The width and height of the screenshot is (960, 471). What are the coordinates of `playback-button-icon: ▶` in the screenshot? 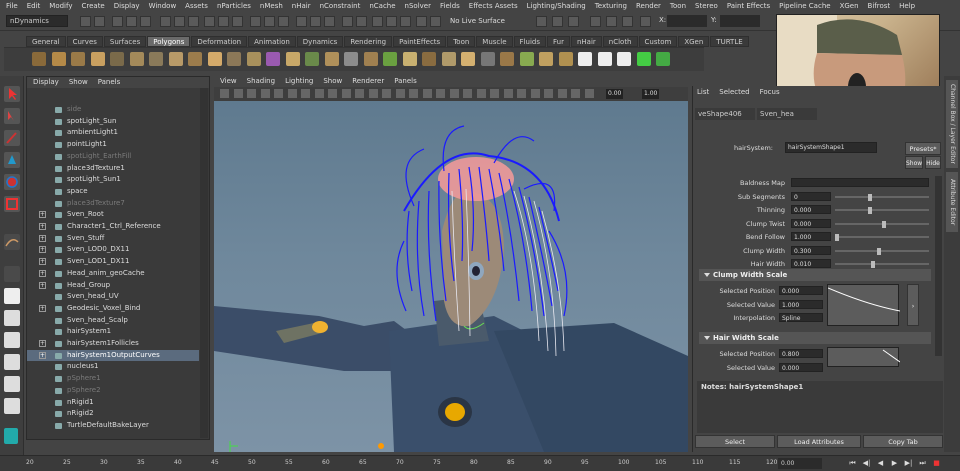 It's located at (894, 463).